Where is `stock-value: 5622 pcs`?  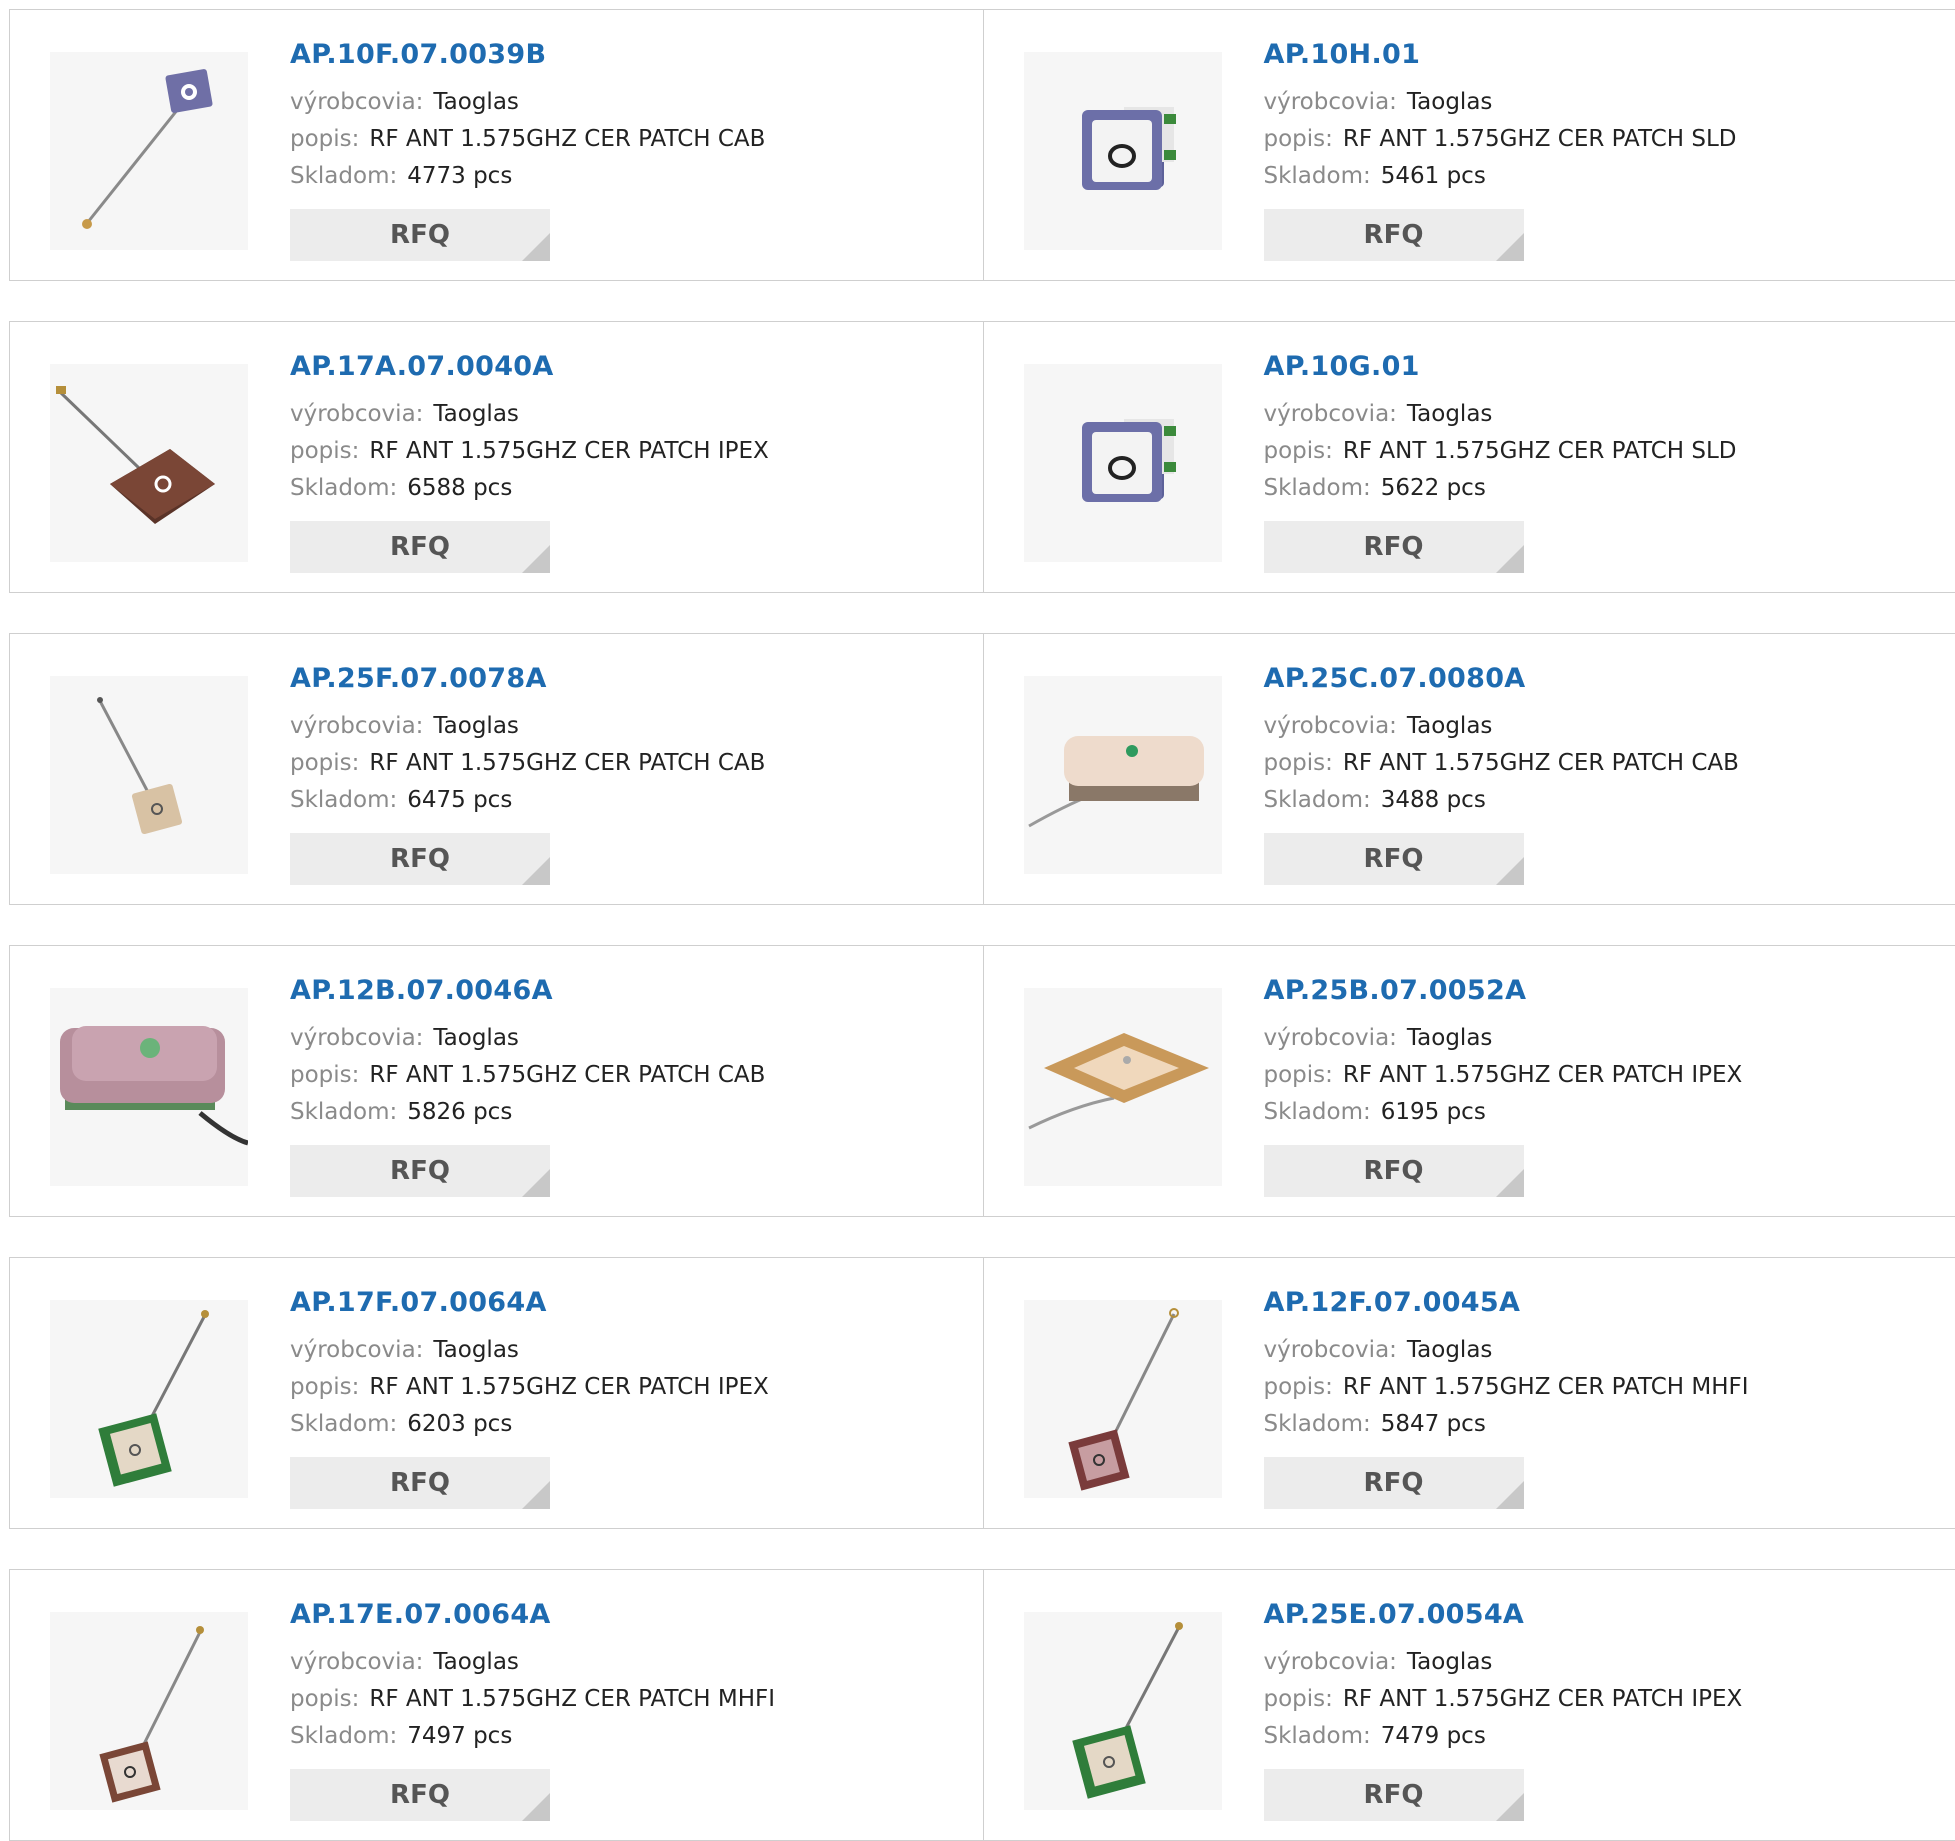
stock-value: 5622 pcs is located at coordinates (1433, 488).